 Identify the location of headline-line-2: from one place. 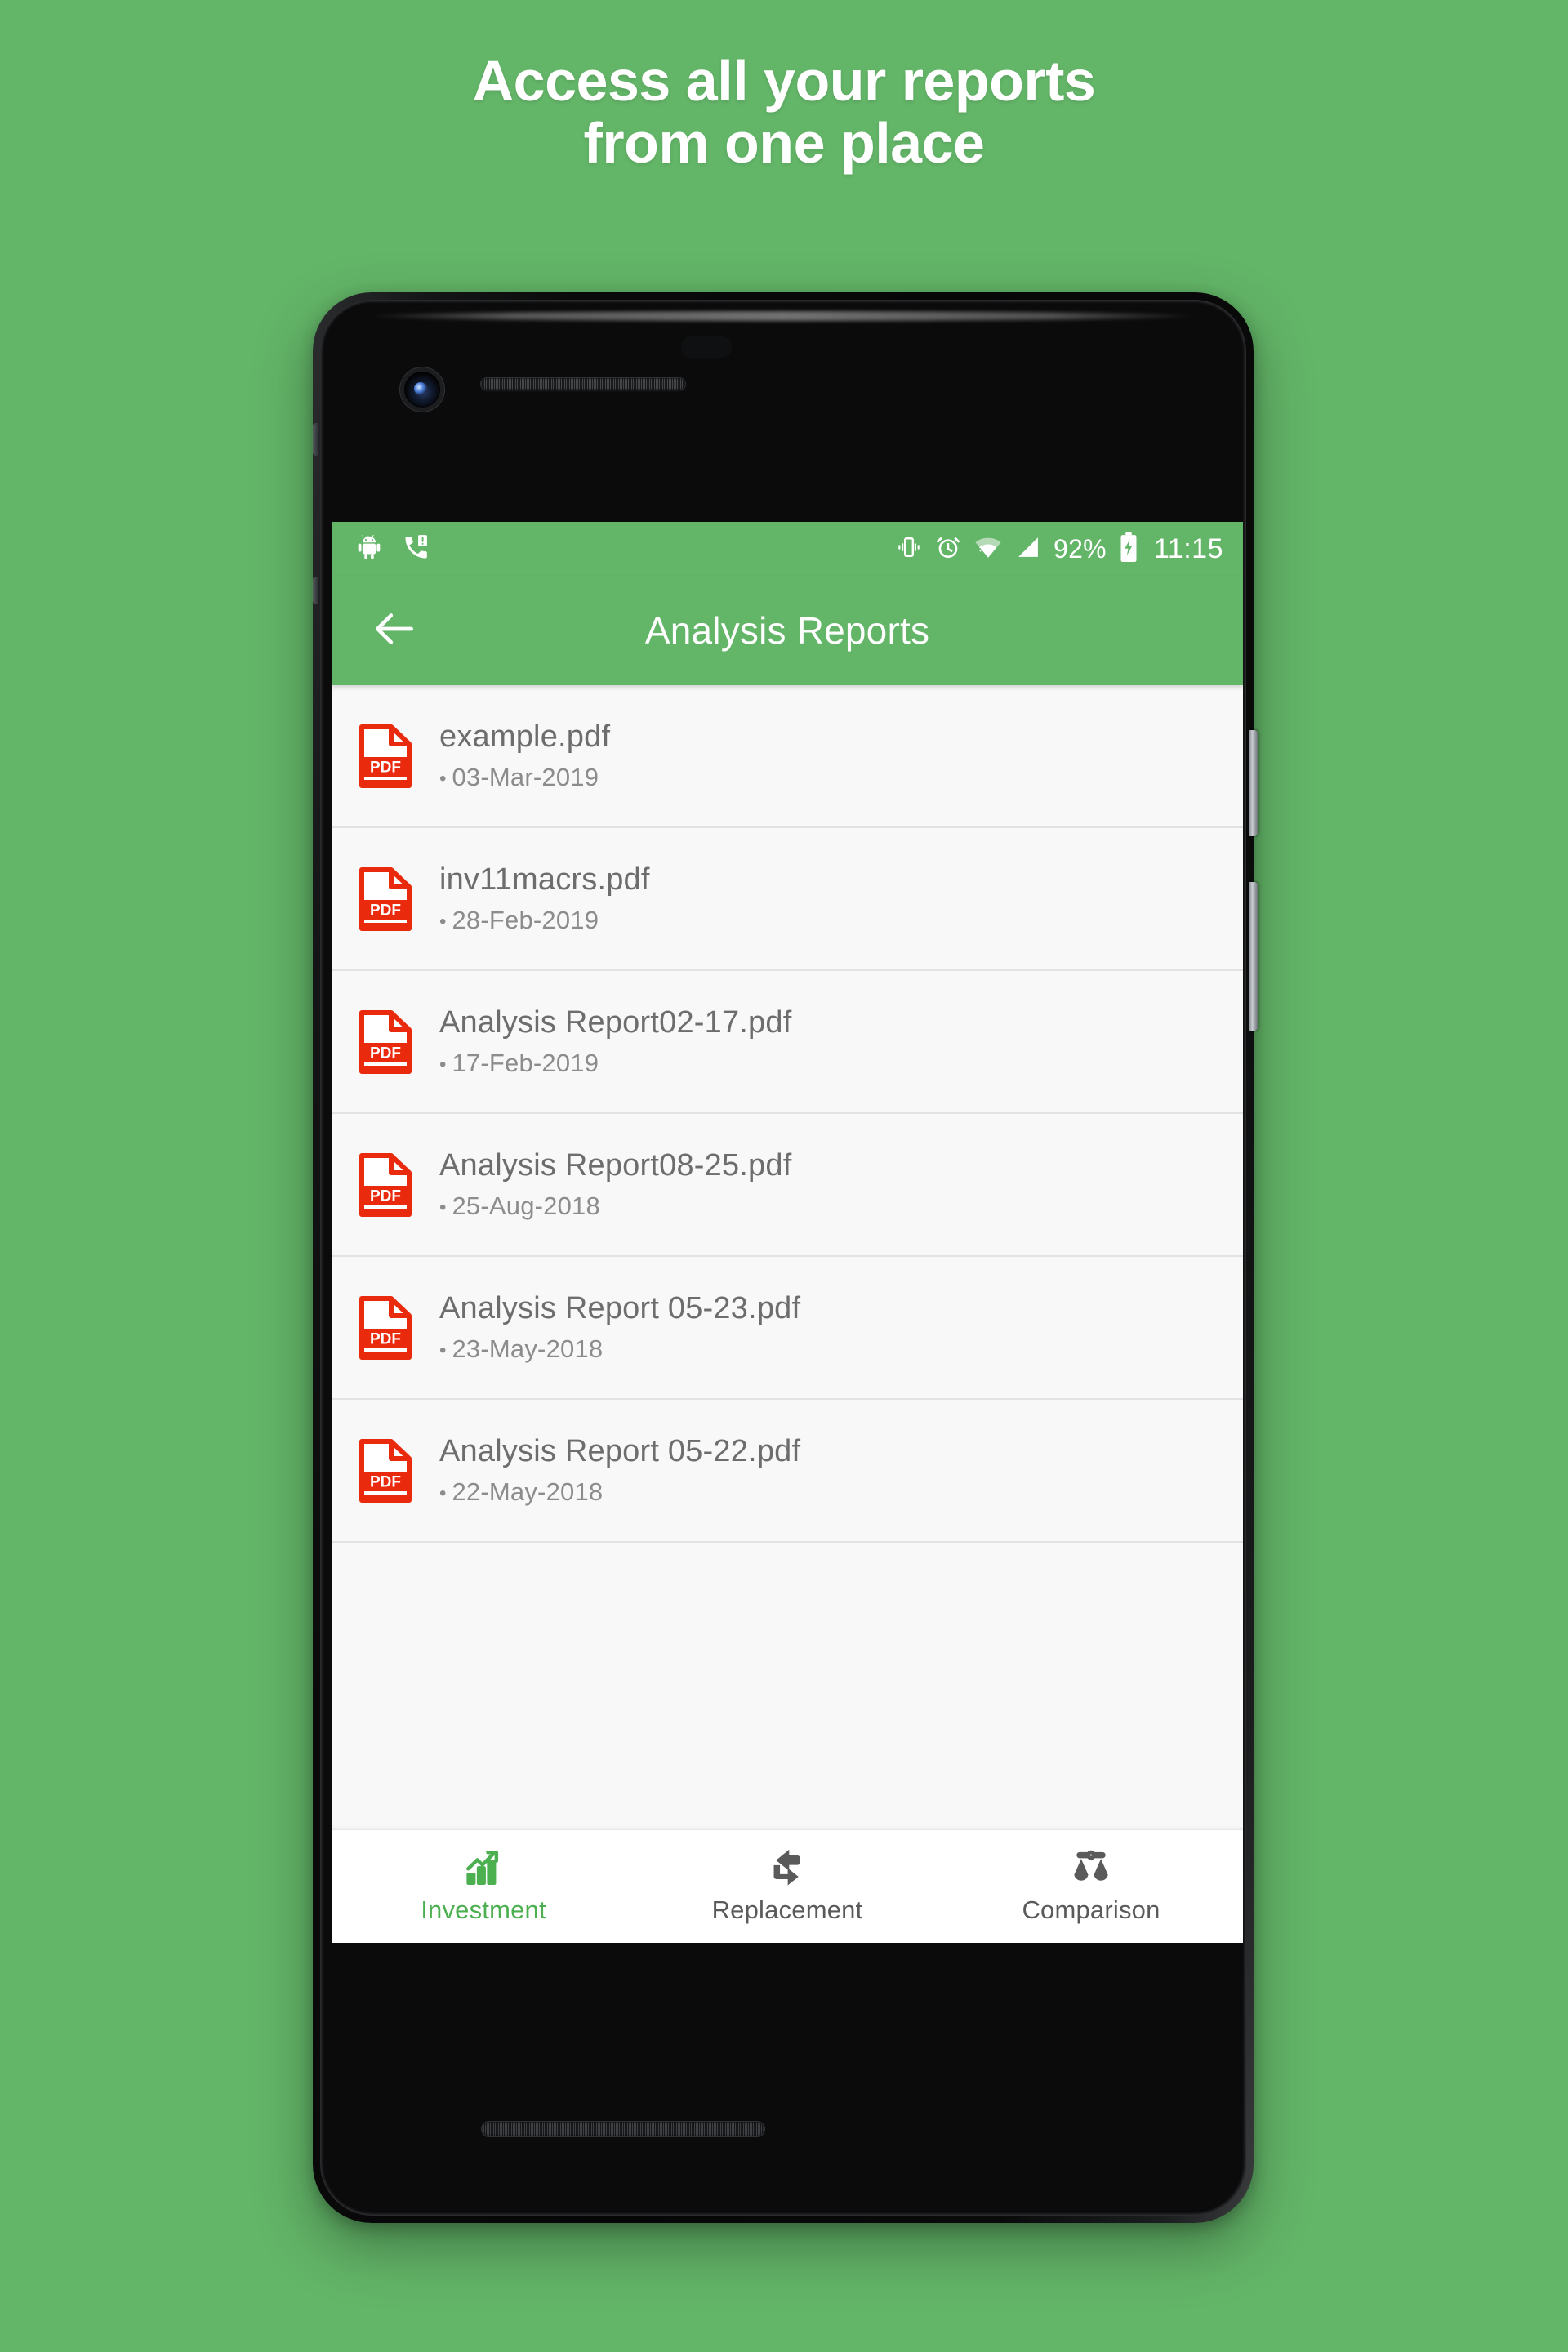
(784, 142).